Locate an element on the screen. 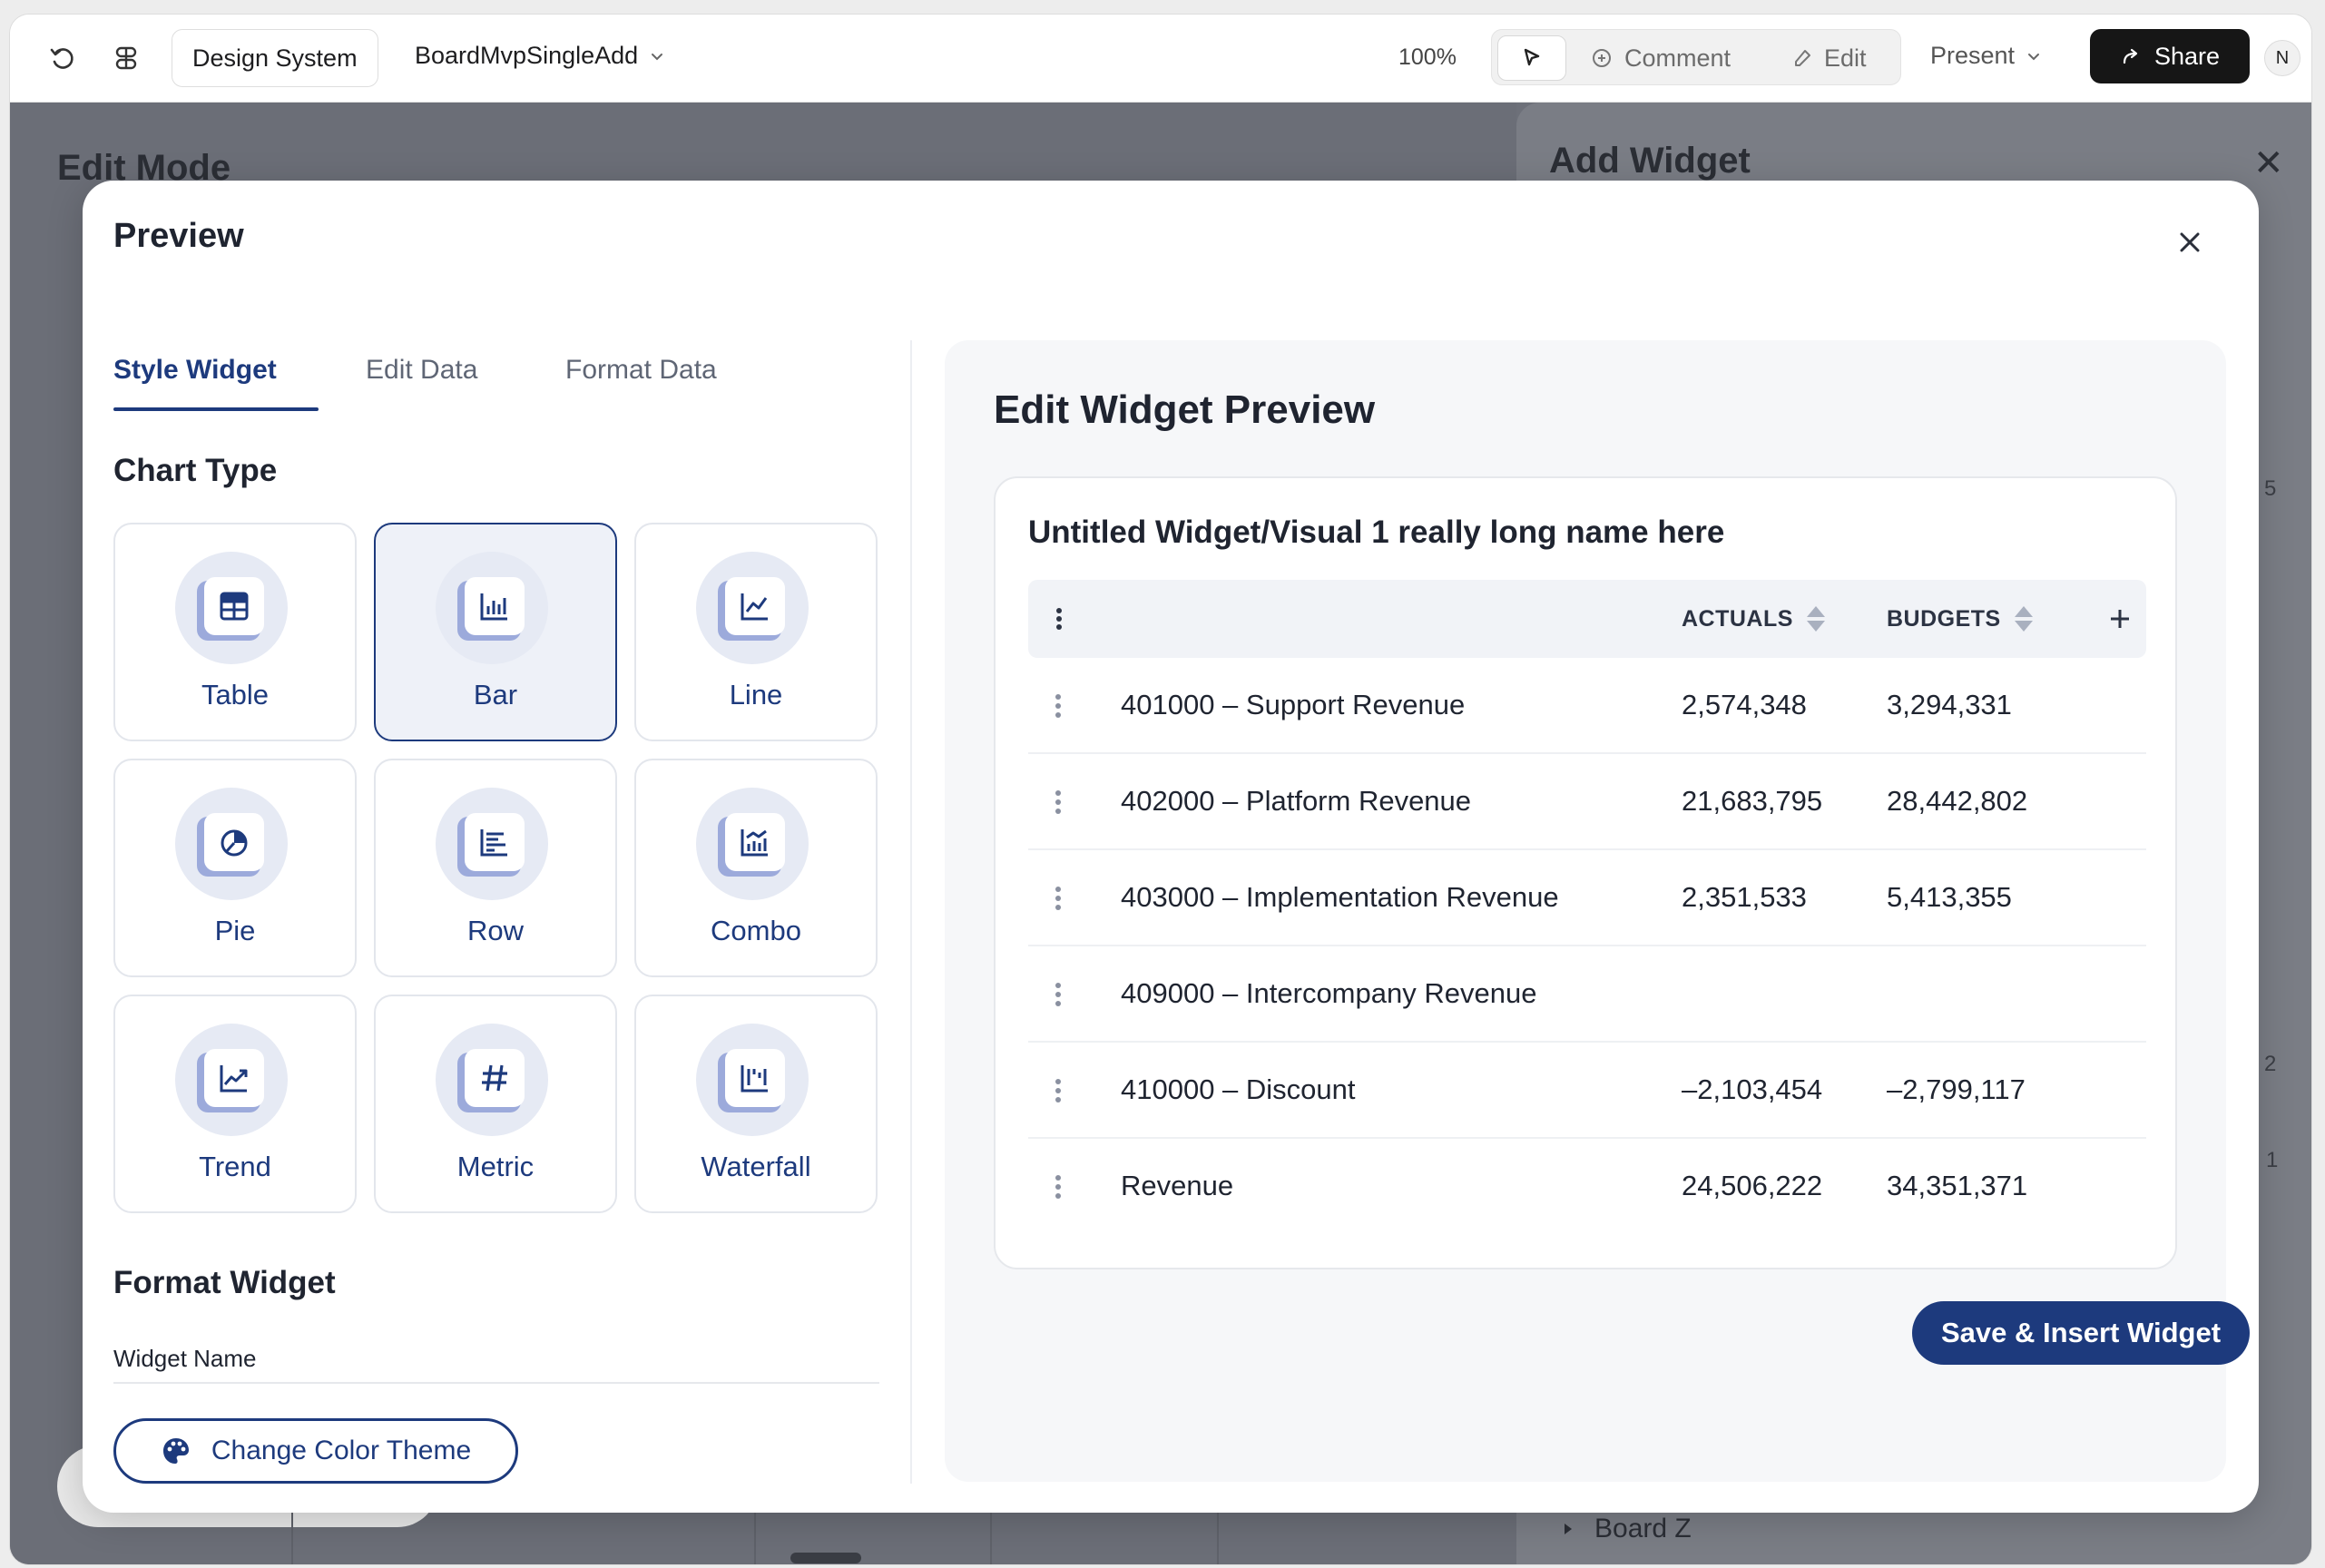 The height and width of the screenshot is (1568, 2325). save-insert-widget-button: Save & Insert Widget is located at coordinates (2081, 1333).